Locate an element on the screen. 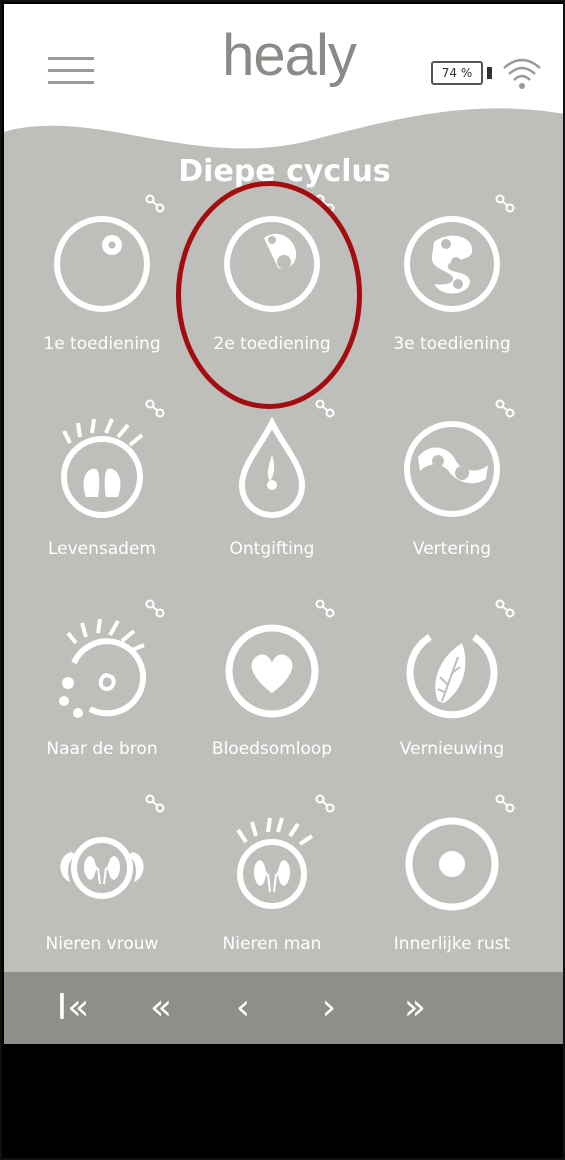  single-dot-circle-icon is located at coordinates (102, 264).